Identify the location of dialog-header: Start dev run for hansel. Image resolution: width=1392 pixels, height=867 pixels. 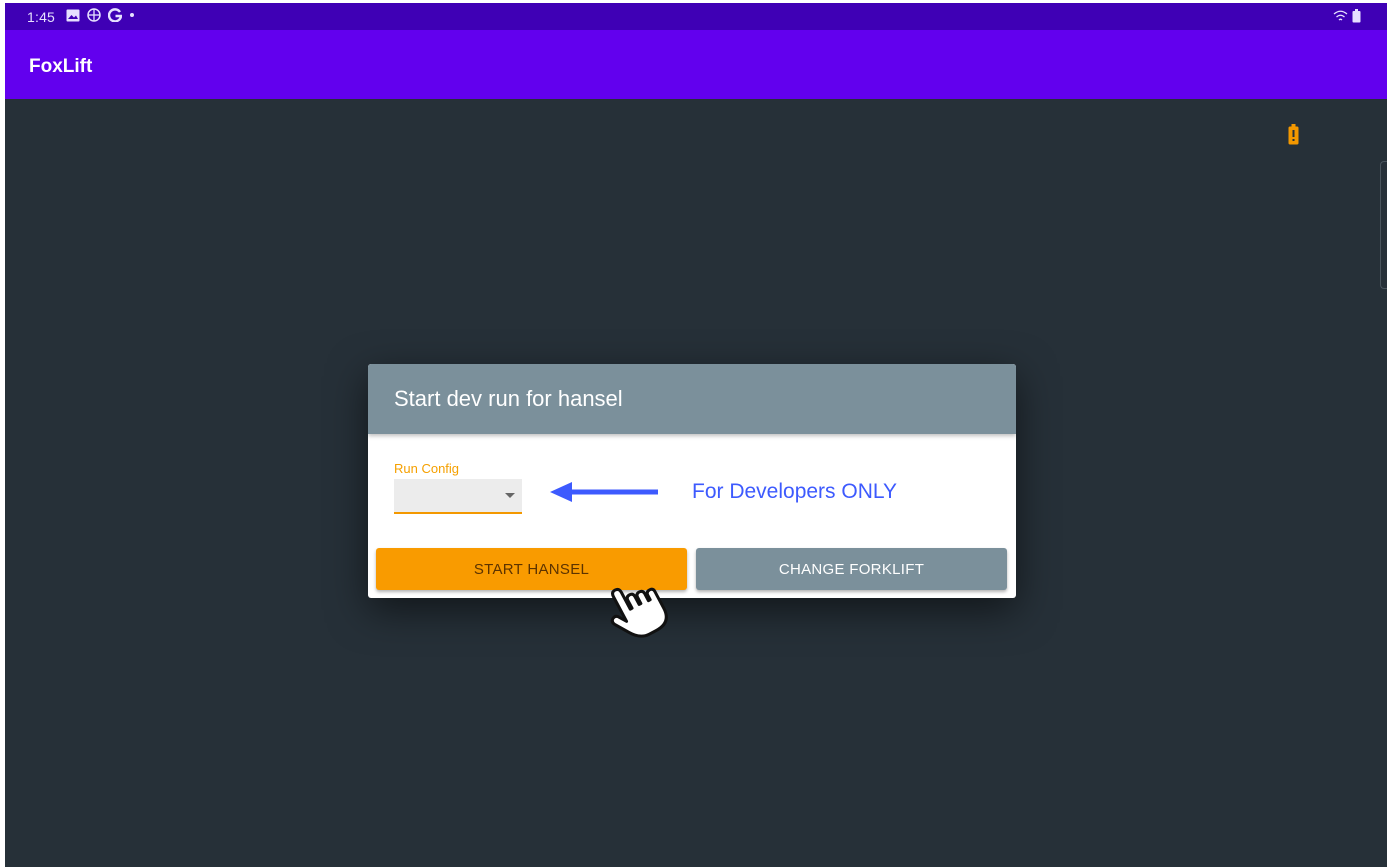
(692, 399).